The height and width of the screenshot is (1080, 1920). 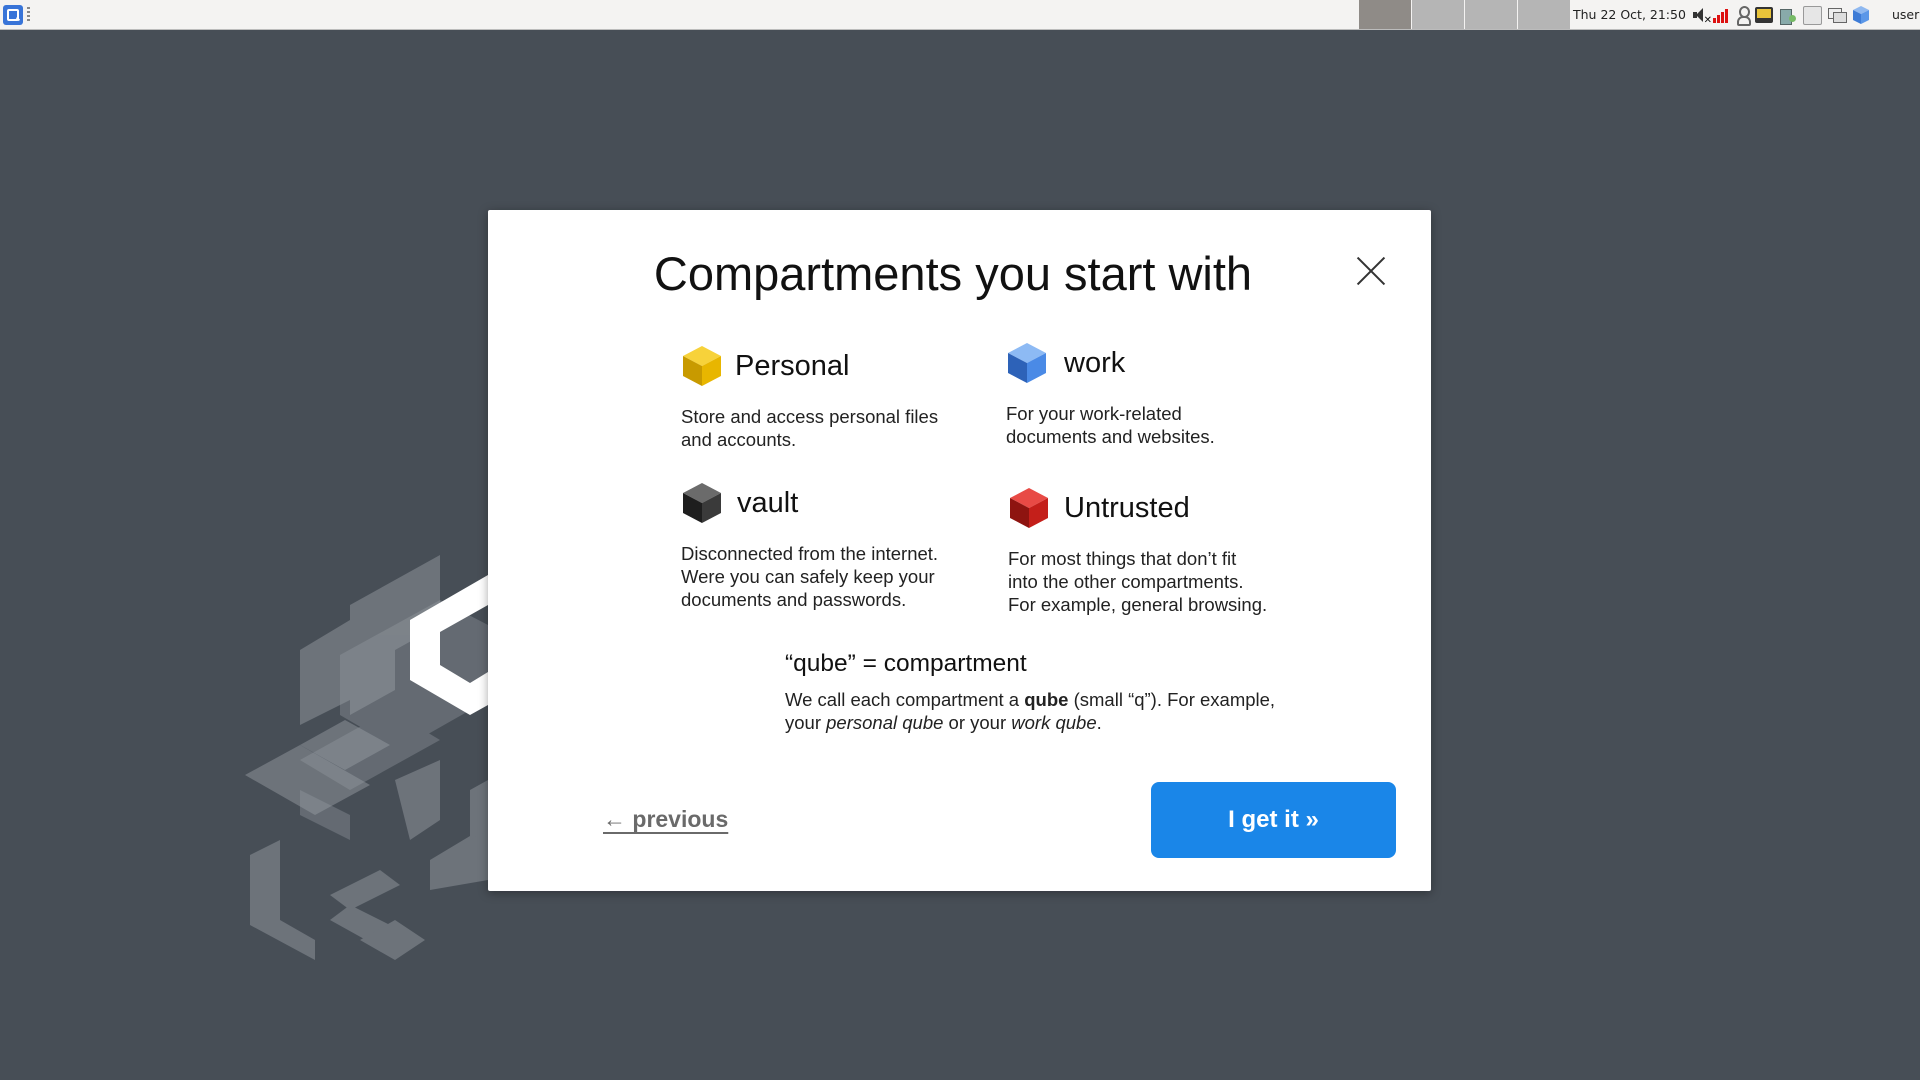 I want to click on black-cube-icon, so click(x=702, y=503).